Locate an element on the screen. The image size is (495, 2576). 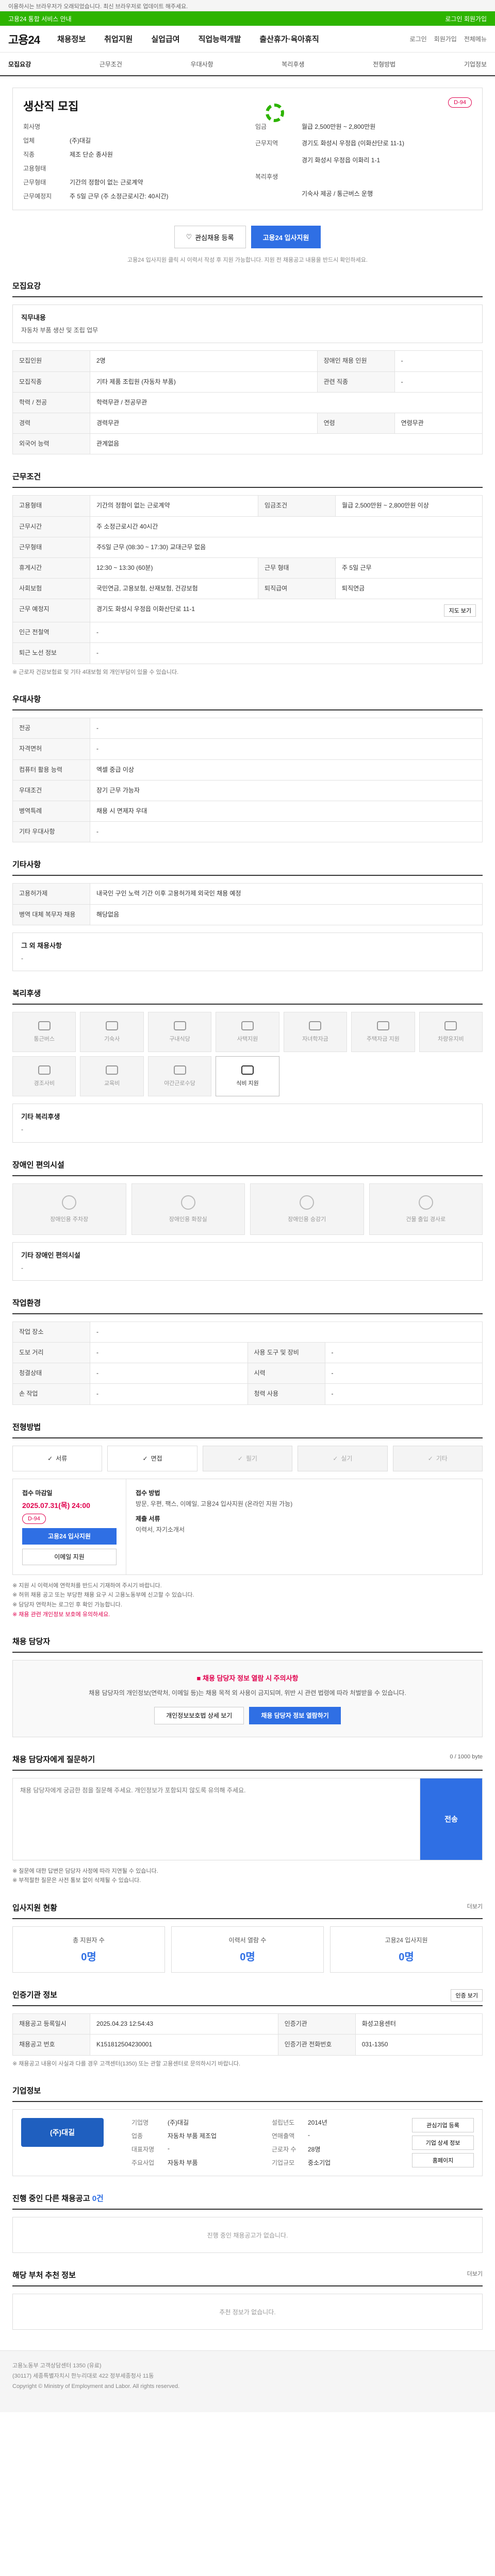
nav-item-jobs: 채용정보 is located at coordinates (71, 38).